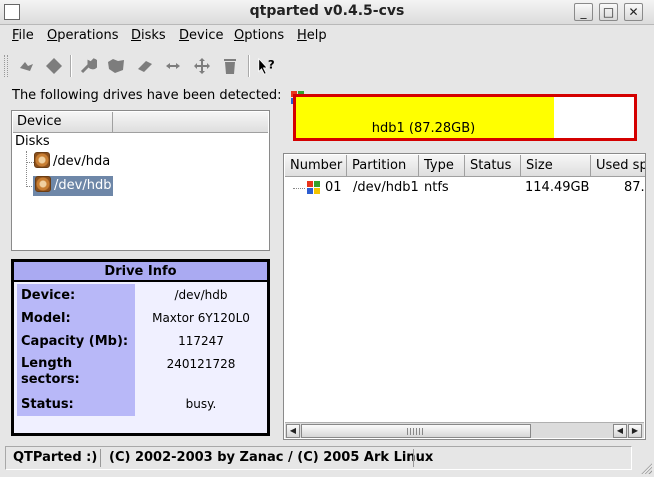 The width and height of the screenshot is (654, 477). What do you see at coordinates (140, 318) in the screenshot?
I see `drive-info-row-model: Model: Maxtor 6Y120L0` at bounding box center [140, 318].